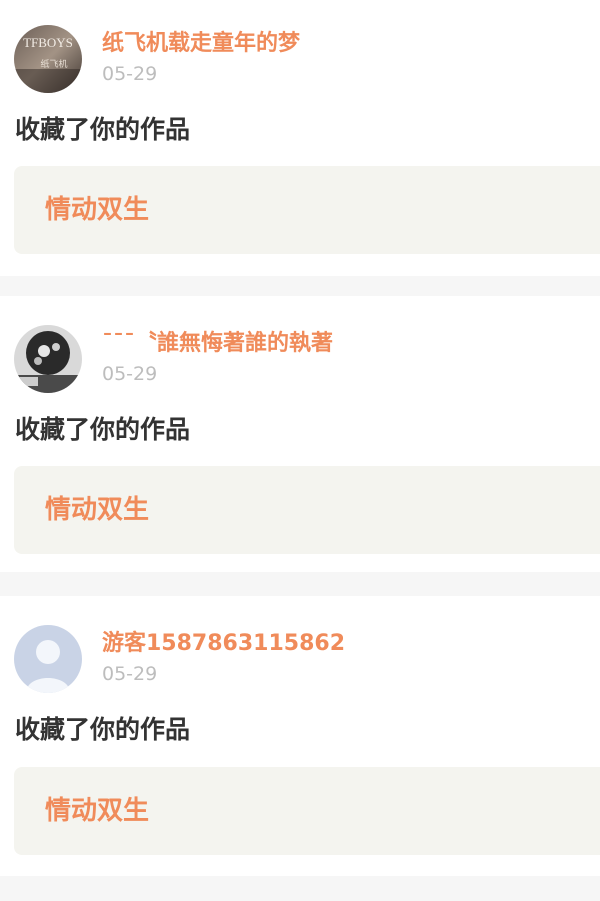  What do you see at coordinates (304, 659) in the screenshot?
I see `notification-header: 游客1587863115862 05-29` at bounding box center [304, 659].